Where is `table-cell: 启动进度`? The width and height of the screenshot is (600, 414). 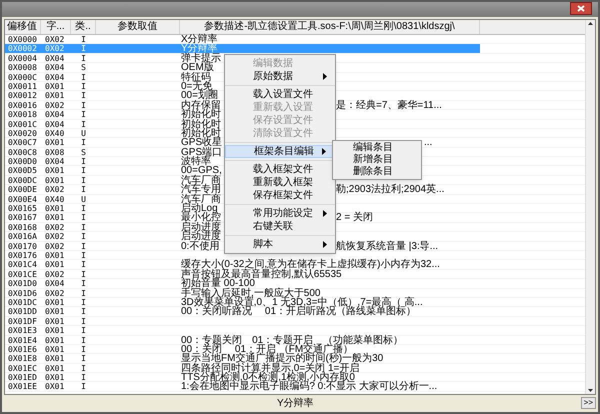
table-cell: 启动进度 is located at coordinates (201, 227).